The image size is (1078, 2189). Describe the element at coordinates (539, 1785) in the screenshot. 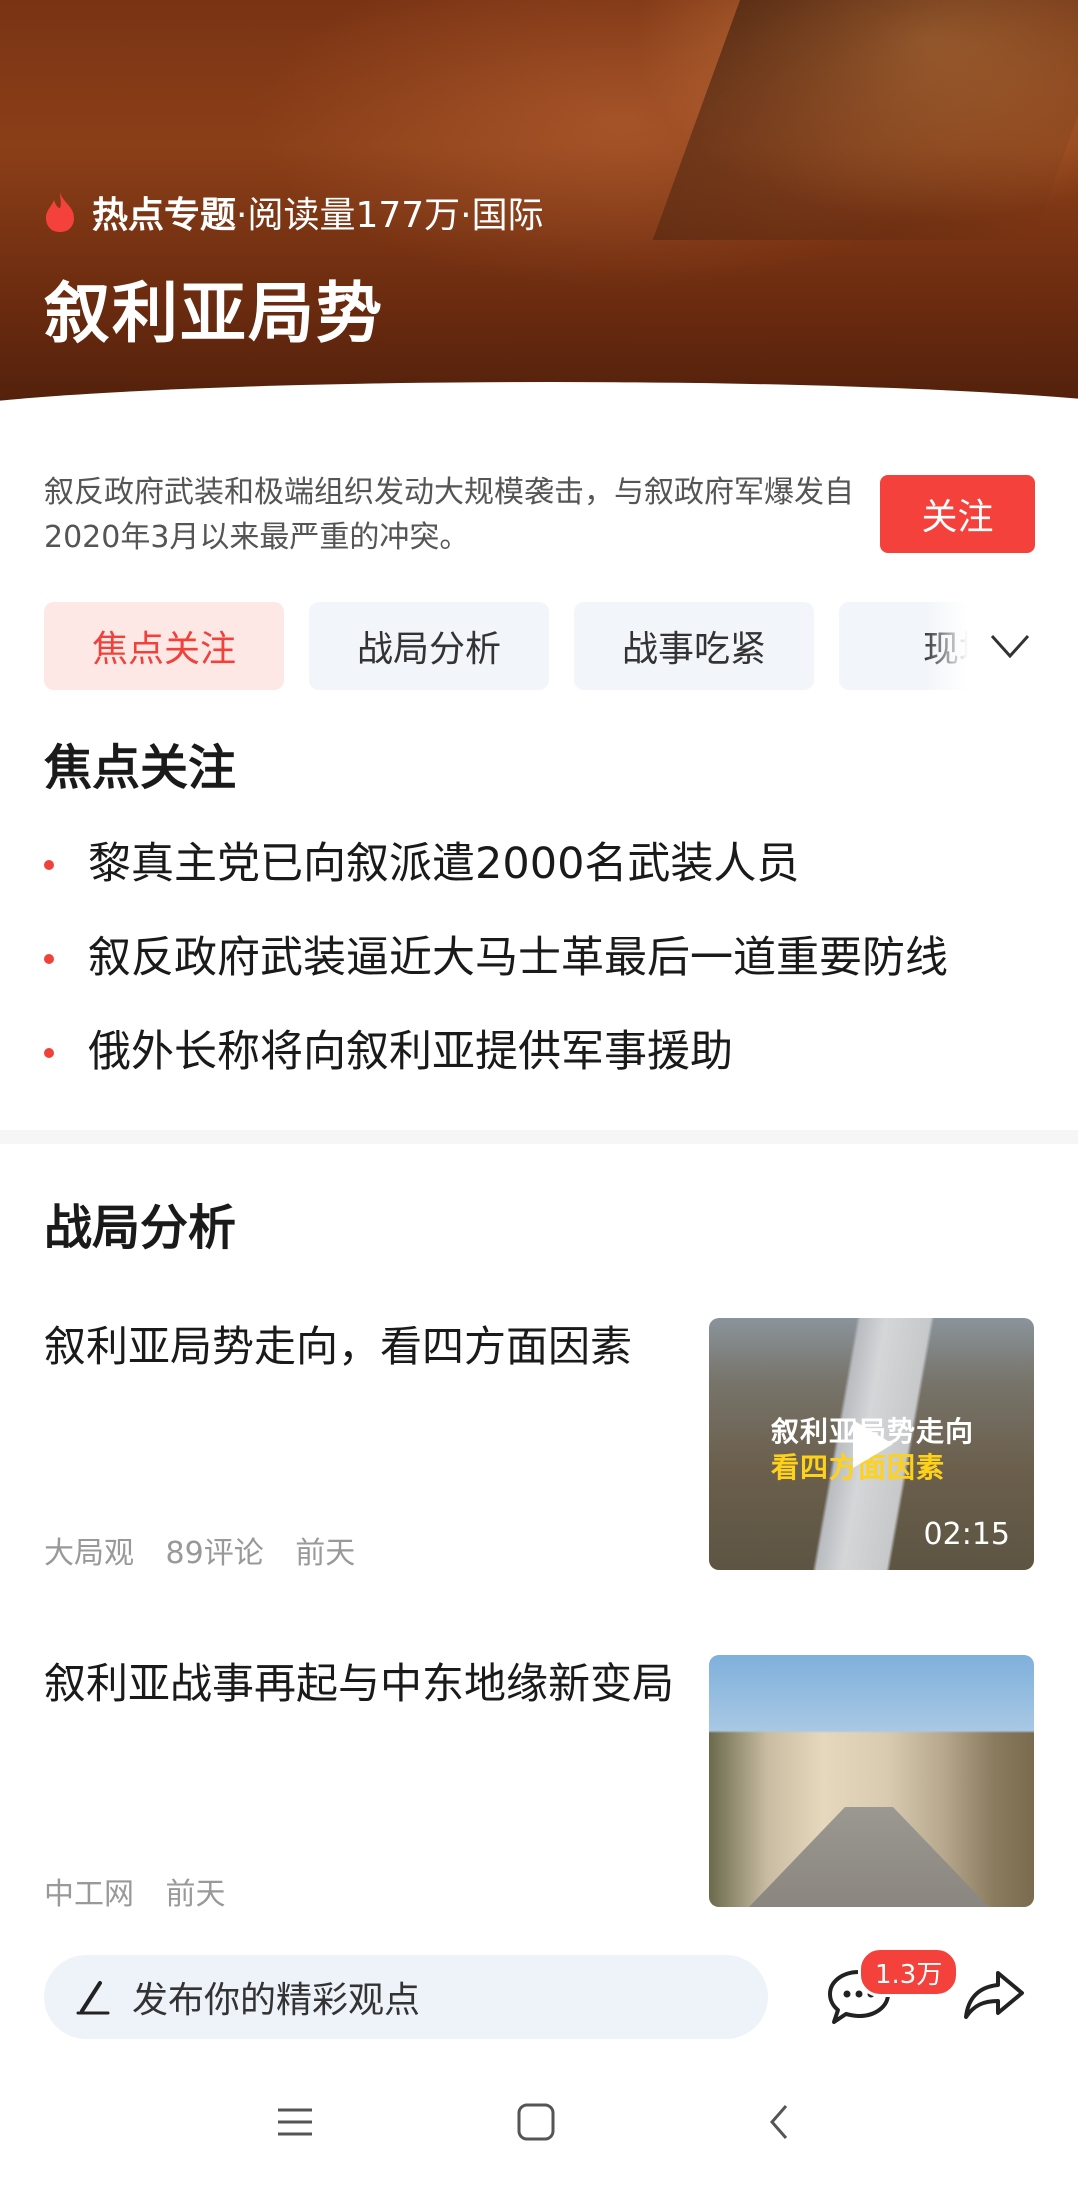

I see `article-card: 叙利亚战事再起与中东地缘新变局 中工网 前天` at that location.